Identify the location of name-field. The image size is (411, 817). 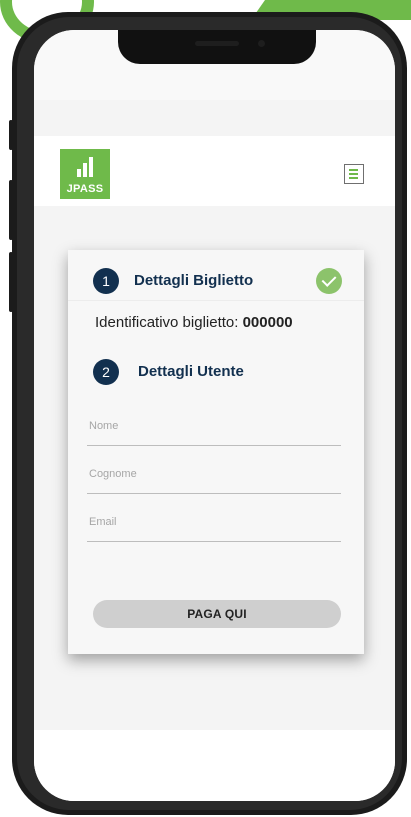
(214, 430).